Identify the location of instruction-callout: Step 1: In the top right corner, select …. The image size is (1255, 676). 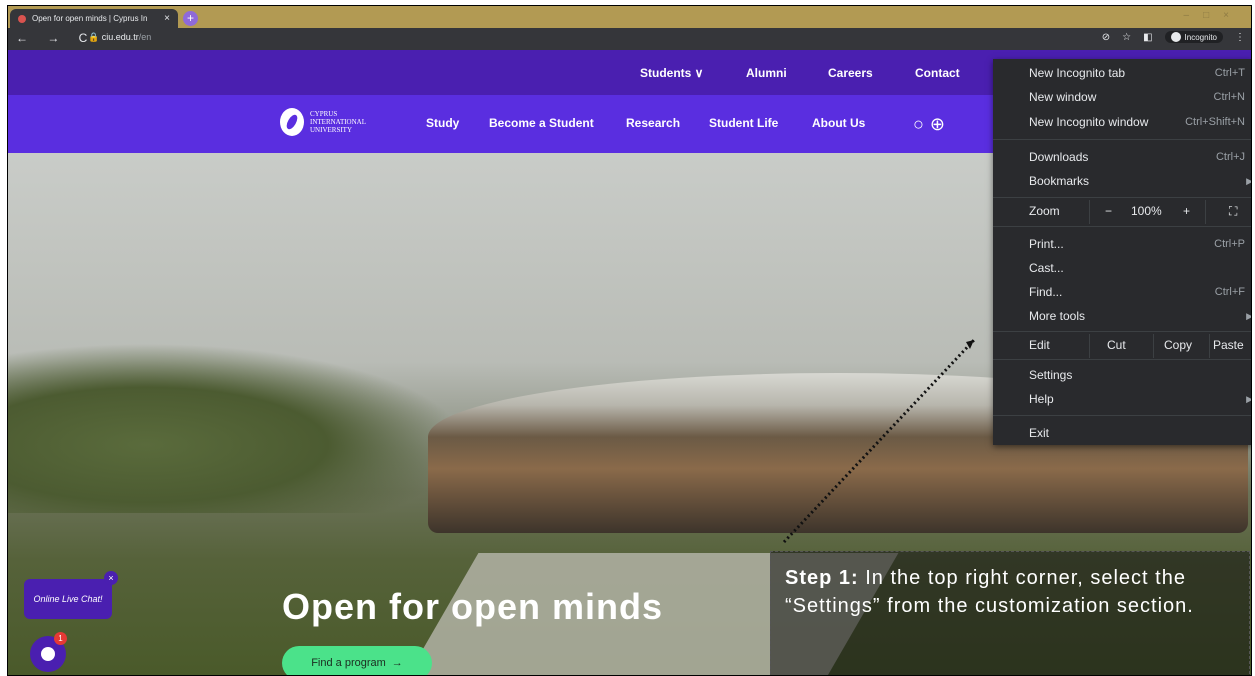
(1010, 613).